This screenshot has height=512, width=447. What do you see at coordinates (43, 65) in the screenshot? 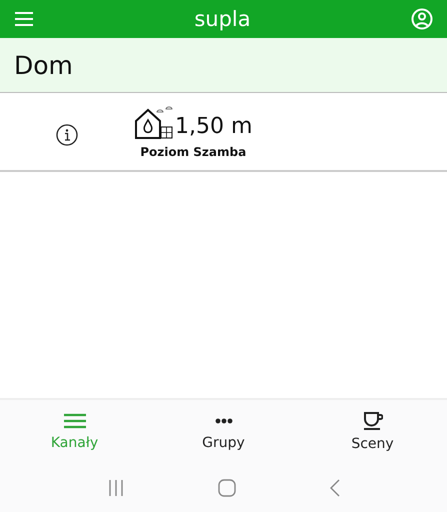
I see `location-name: Dom` at bounding box center [43, 65].